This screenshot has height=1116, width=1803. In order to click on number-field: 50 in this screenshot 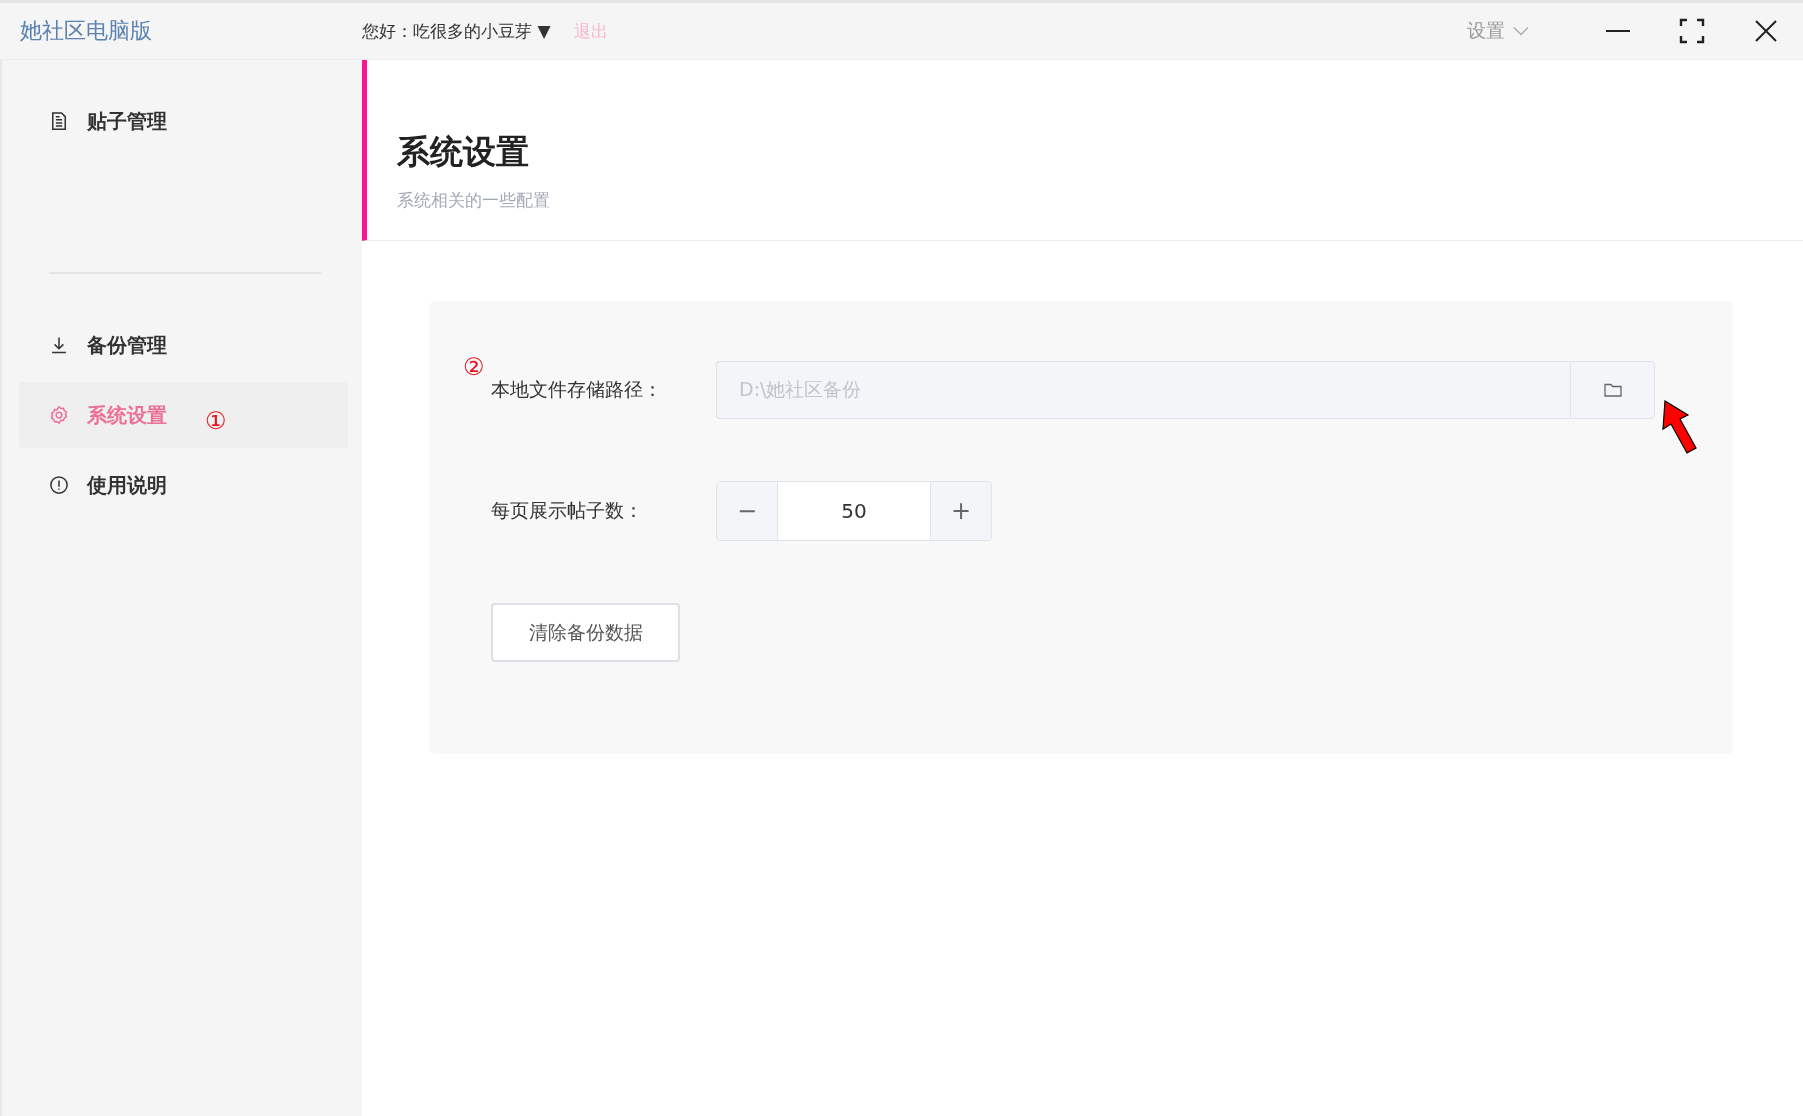, I will do `click(854, 511)`.